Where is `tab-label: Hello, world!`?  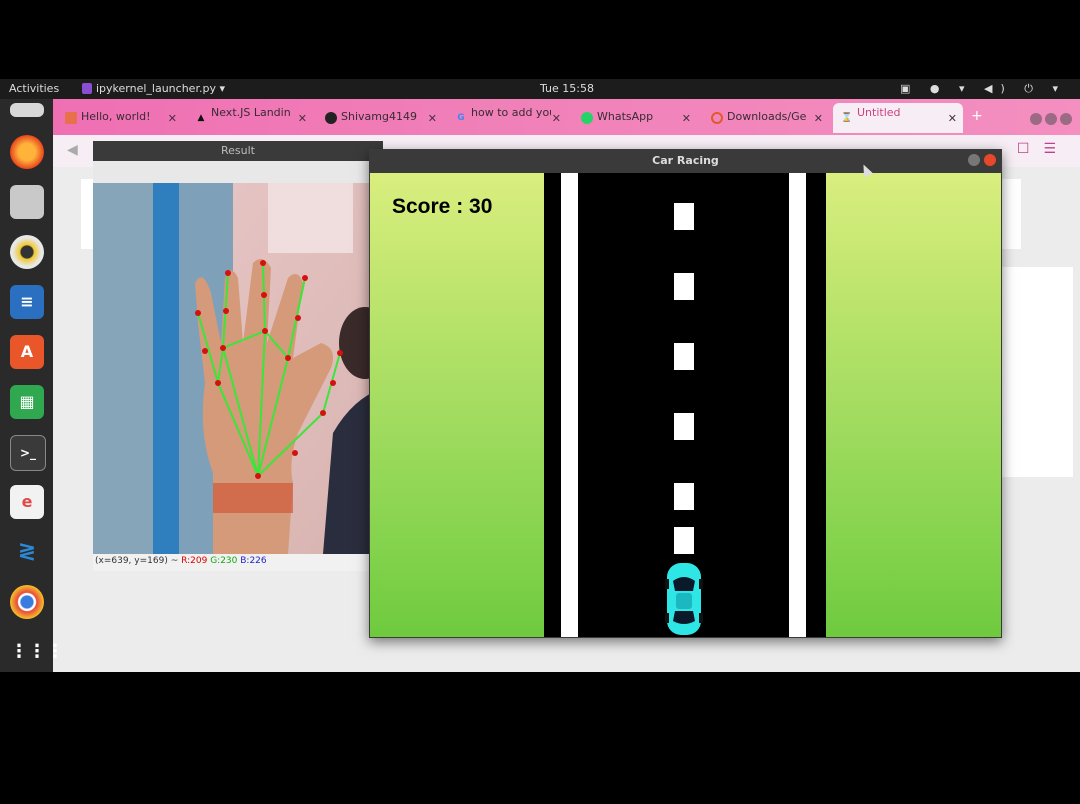
tab-label: Hello, world! is located at coordinates (116, 116).